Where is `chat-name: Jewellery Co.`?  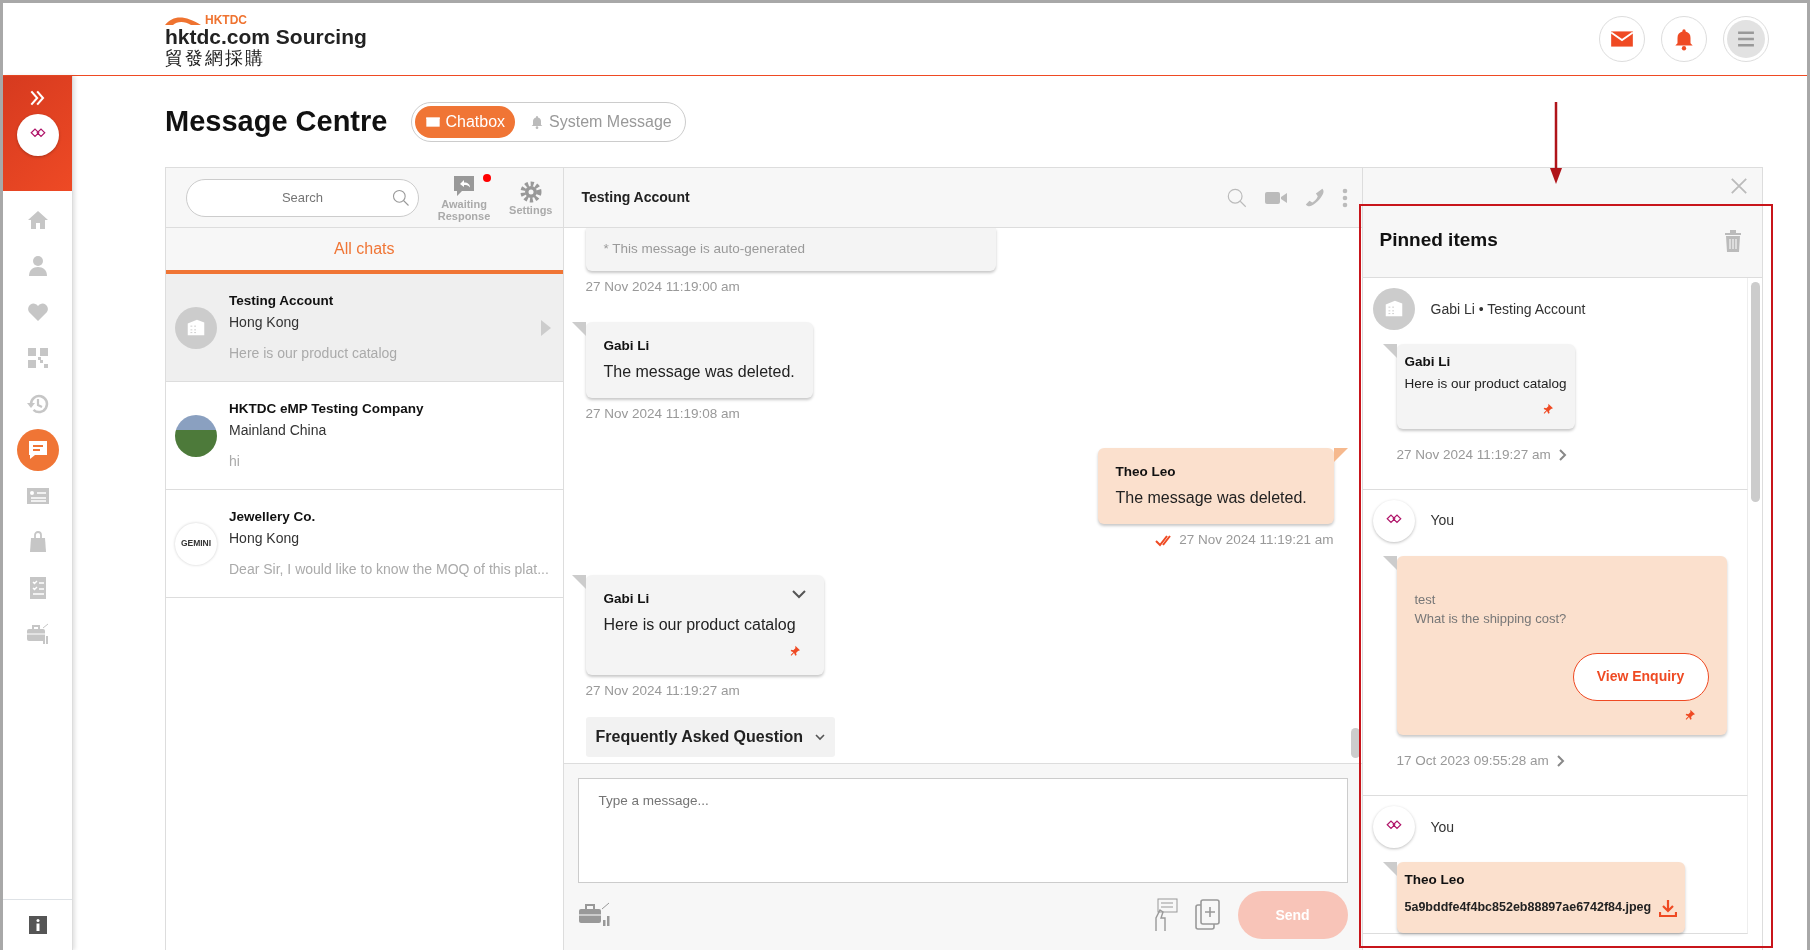
chat-name: Jewellery Co. is located at coordinates (273, 517).